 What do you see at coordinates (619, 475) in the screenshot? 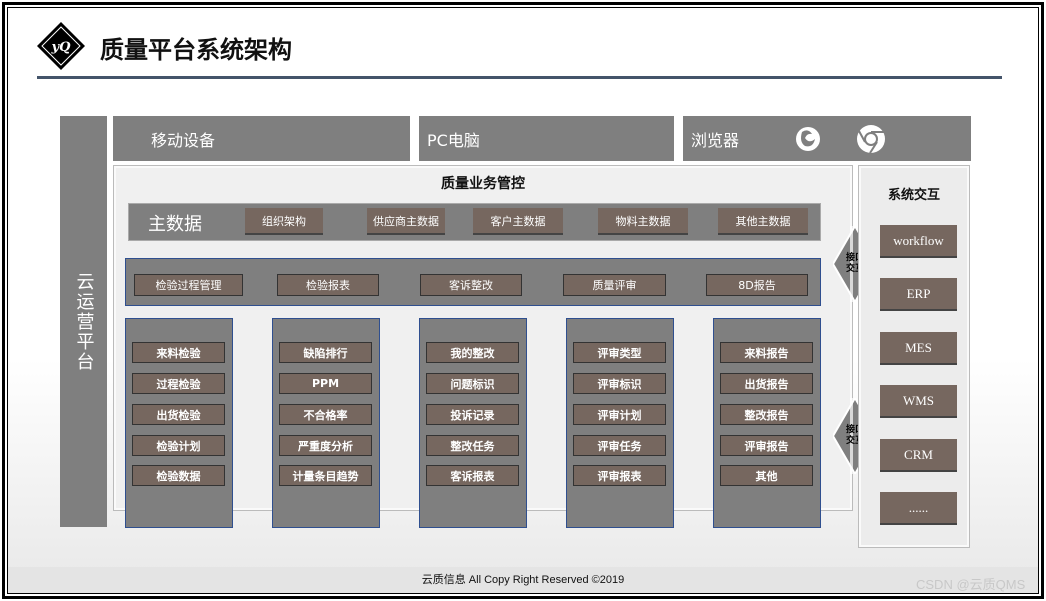
I see `function-item: 评审报表` at bounding box center [619, 475].